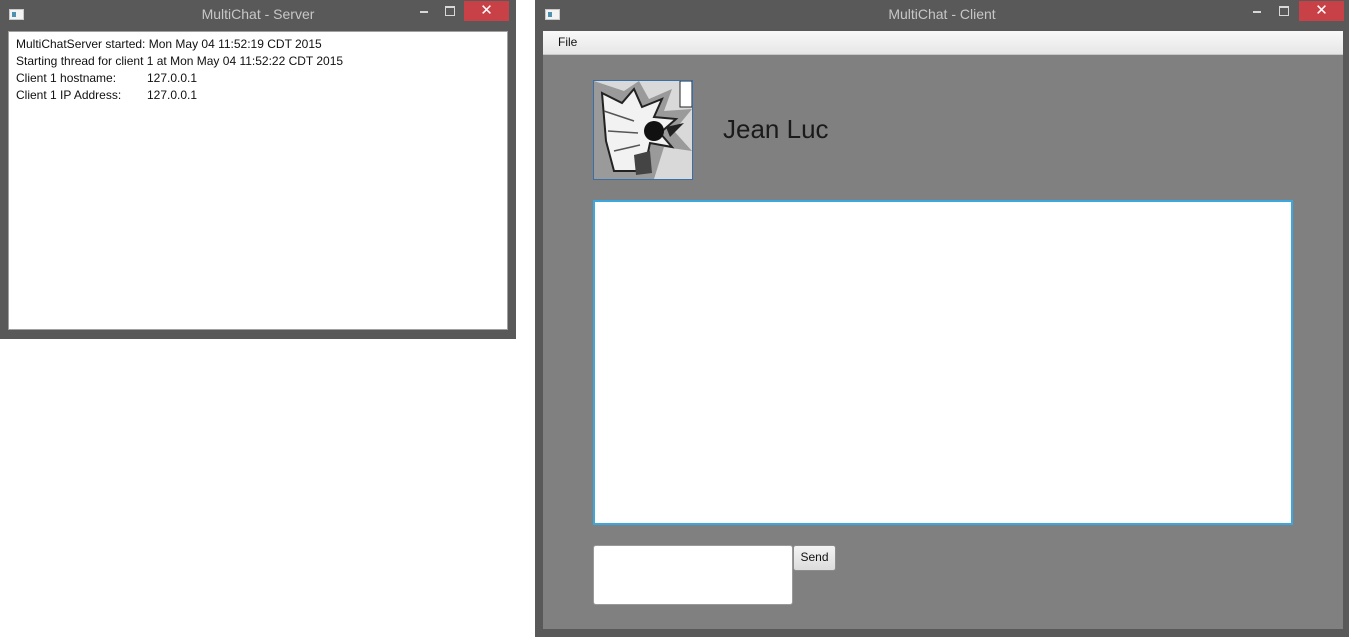 This screenshot has width=1349, height=637. I want to click on send-button: Send, so click(814, 558).